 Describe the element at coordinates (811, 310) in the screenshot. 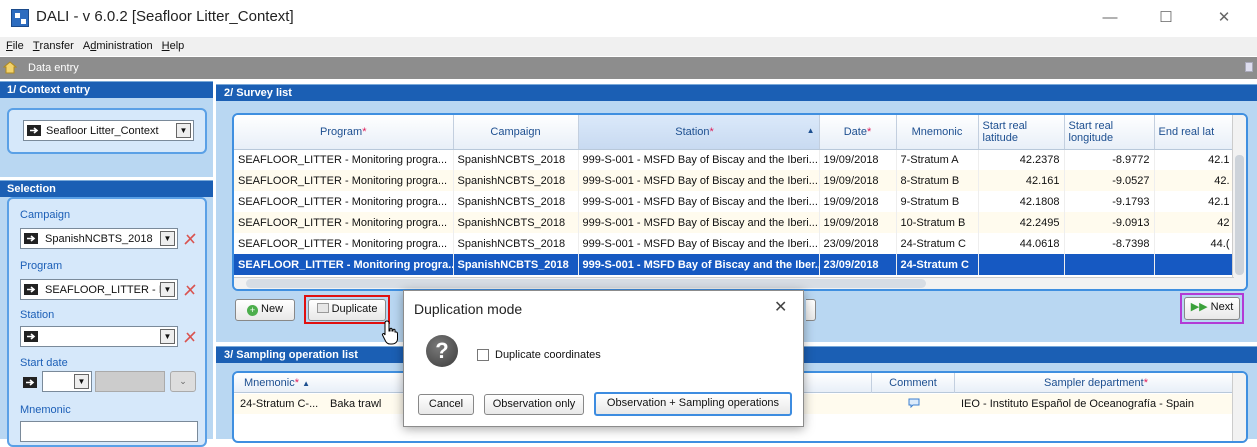

I see `hidden-button-edge` at that location.